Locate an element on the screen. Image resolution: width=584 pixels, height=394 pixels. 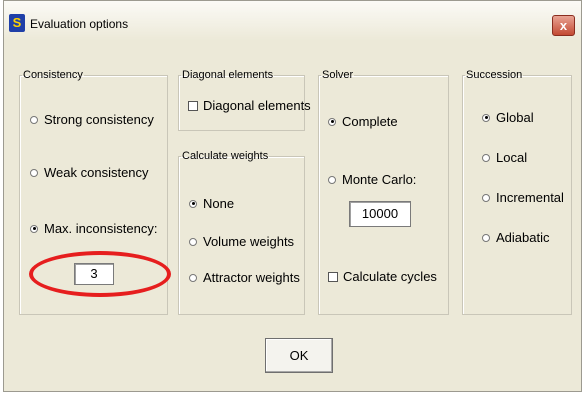
highlight-ellipse is located at coordinates (100, 274).